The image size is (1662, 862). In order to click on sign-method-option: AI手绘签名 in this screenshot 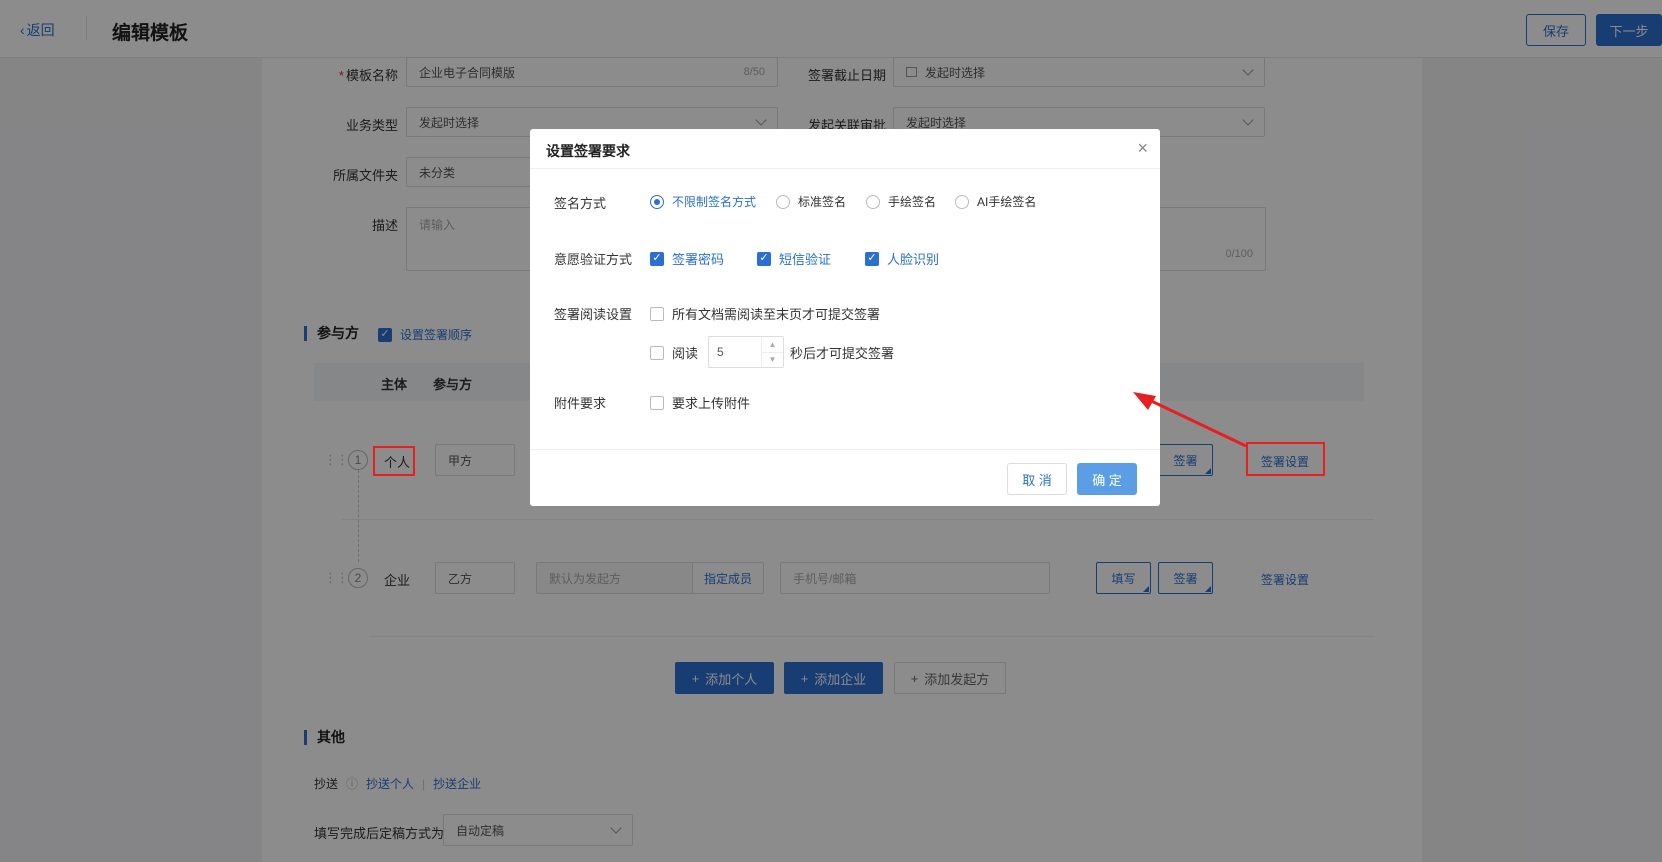, I will do `click(995, 201)`.